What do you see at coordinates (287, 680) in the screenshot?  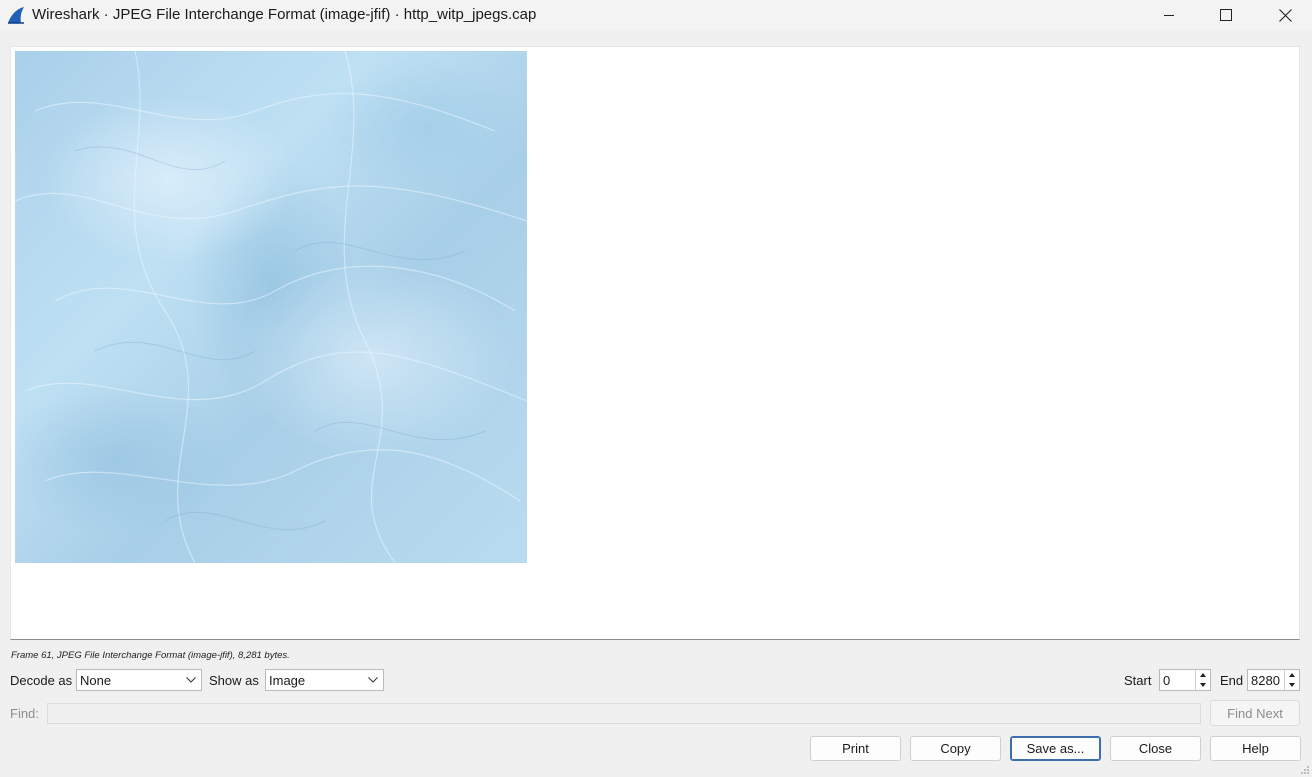 I see `show-as-value: Image` at bounding box center [287, 680].